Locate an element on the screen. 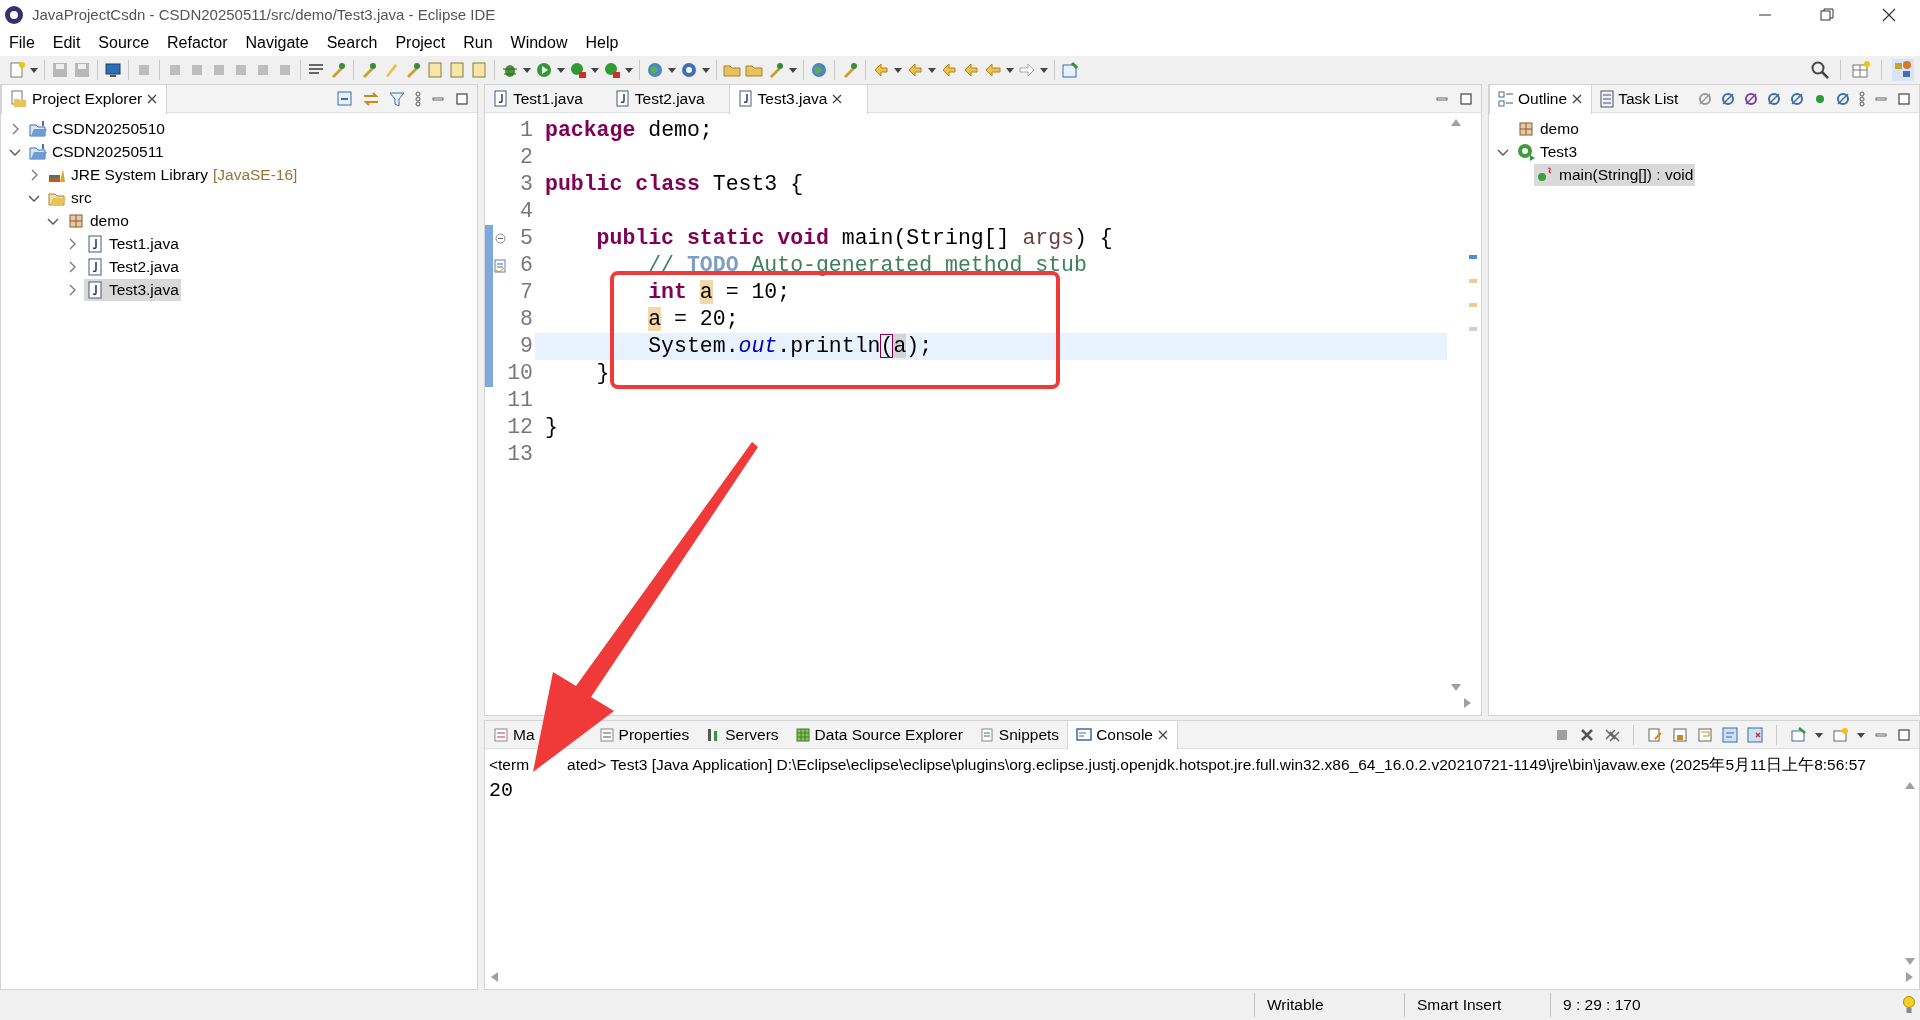  remove-icon is located at coordinates (1587, 734).